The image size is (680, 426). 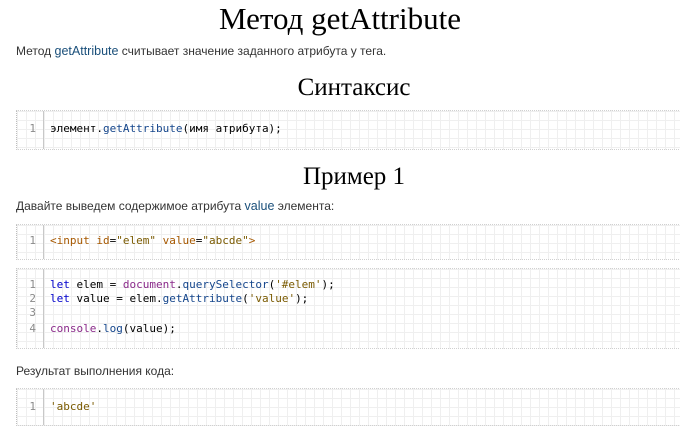 What do you see at coordinates (99, 328) in the screenshot?
I see `code-token: .` at bounding box center [99, 328].